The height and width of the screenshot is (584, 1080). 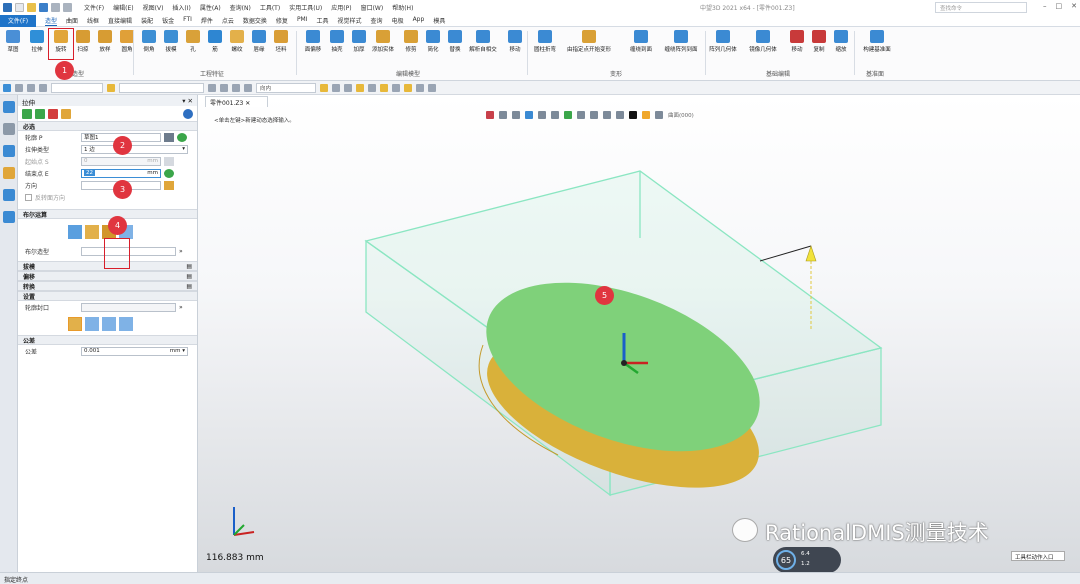 I want to click on toolbar-entry-tip: 工具栏动作入口, so click(x=1038, y=556).